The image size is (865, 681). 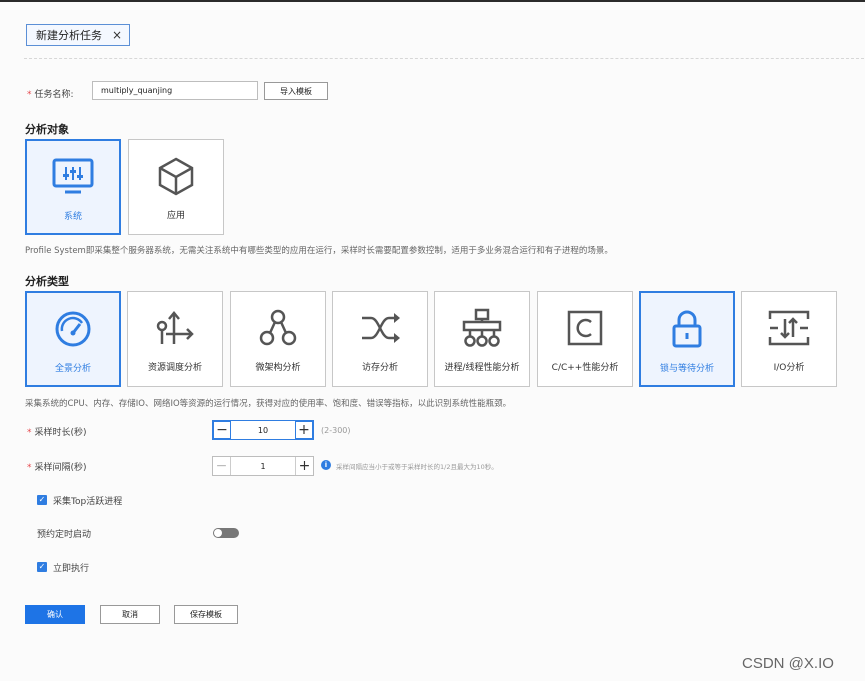 I want to click on analysis-card-label: 访存分析, so click(x=379, y=368).